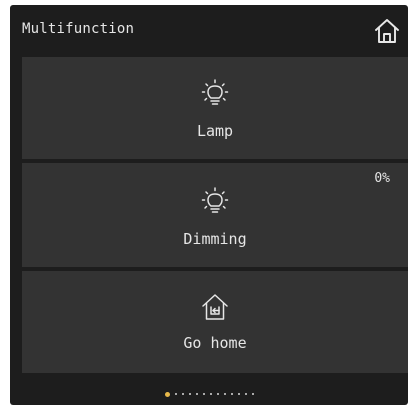 The height and width of the screenshot is (407, 417). I want to click on go-home-label: Go home, so click(215, 343).